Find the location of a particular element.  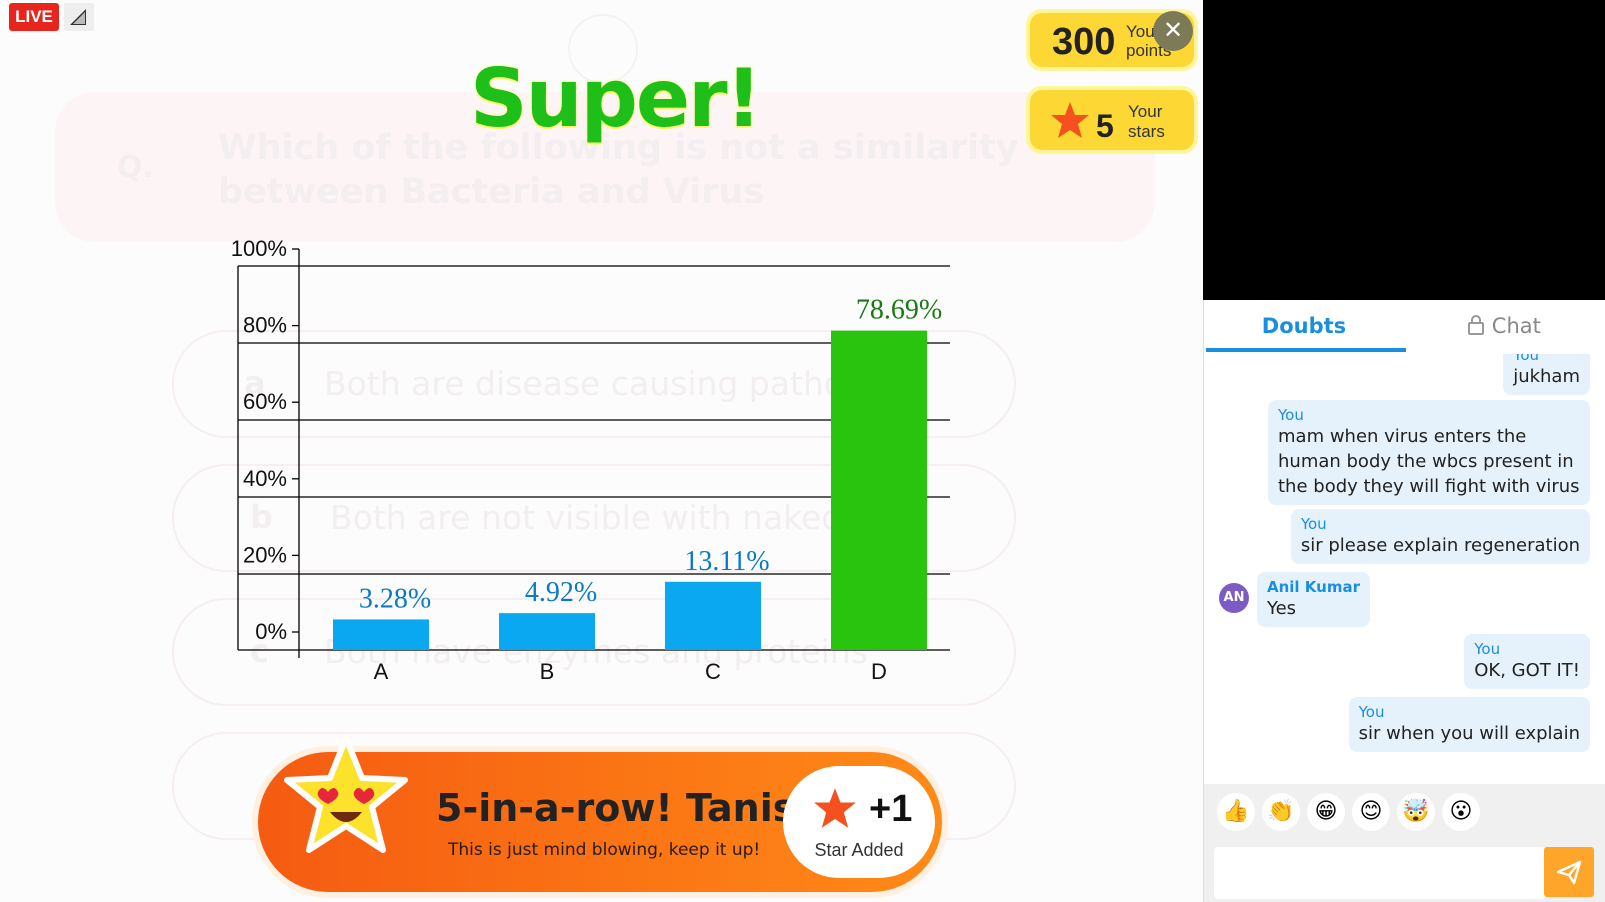

message-input is located at coordinates (1380, 873).